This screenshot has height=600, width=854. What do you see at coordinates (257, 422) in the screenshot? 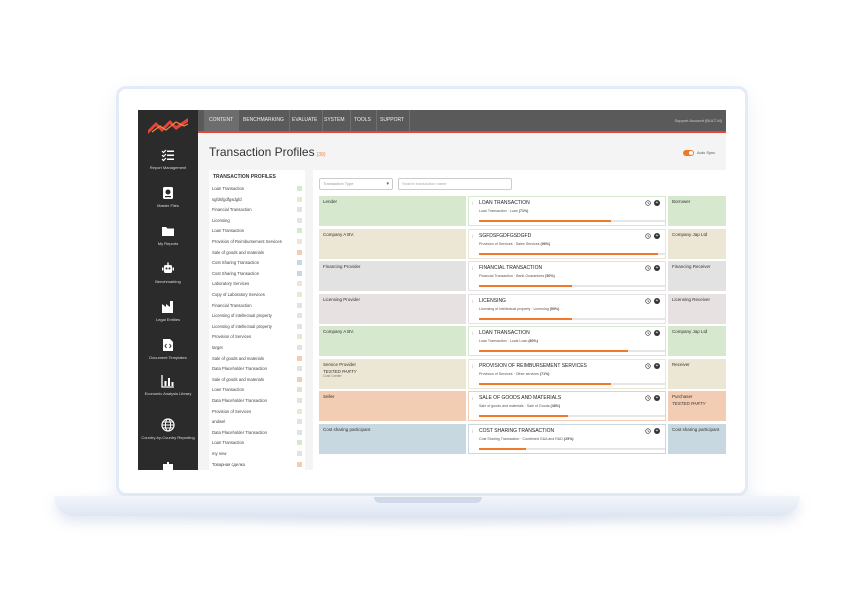
I see `list-item: andwel` at bounding box center [257, 422].